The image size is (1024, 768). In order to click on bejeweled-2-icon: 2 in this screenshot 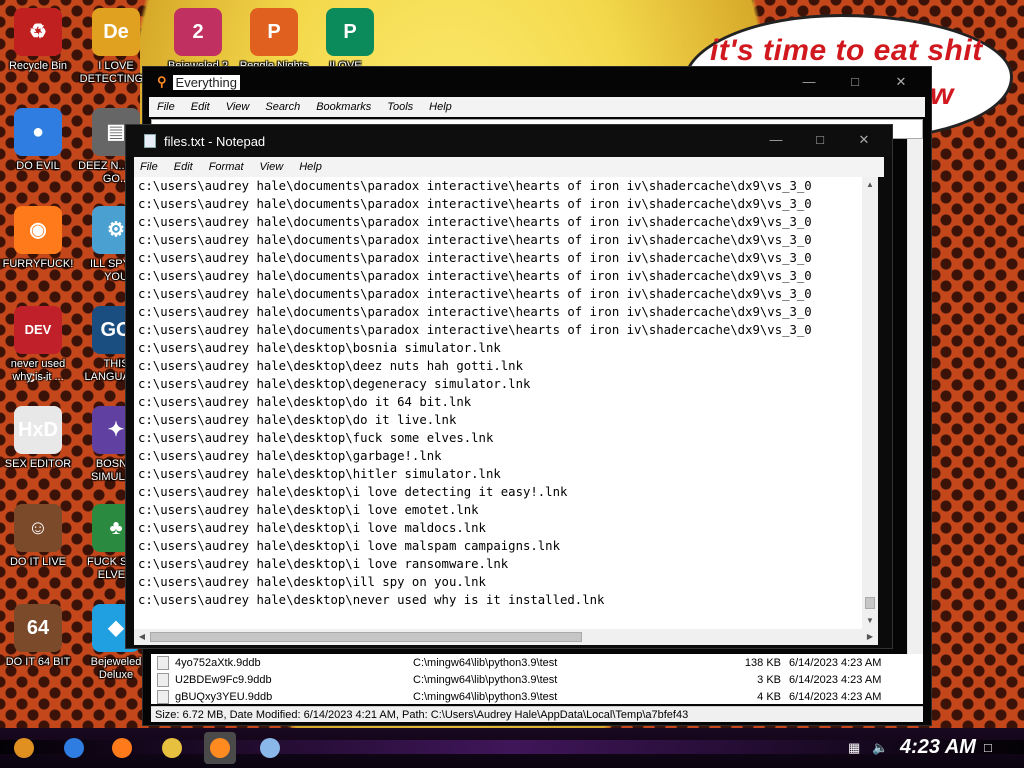, I will do `click(198, 32)`.